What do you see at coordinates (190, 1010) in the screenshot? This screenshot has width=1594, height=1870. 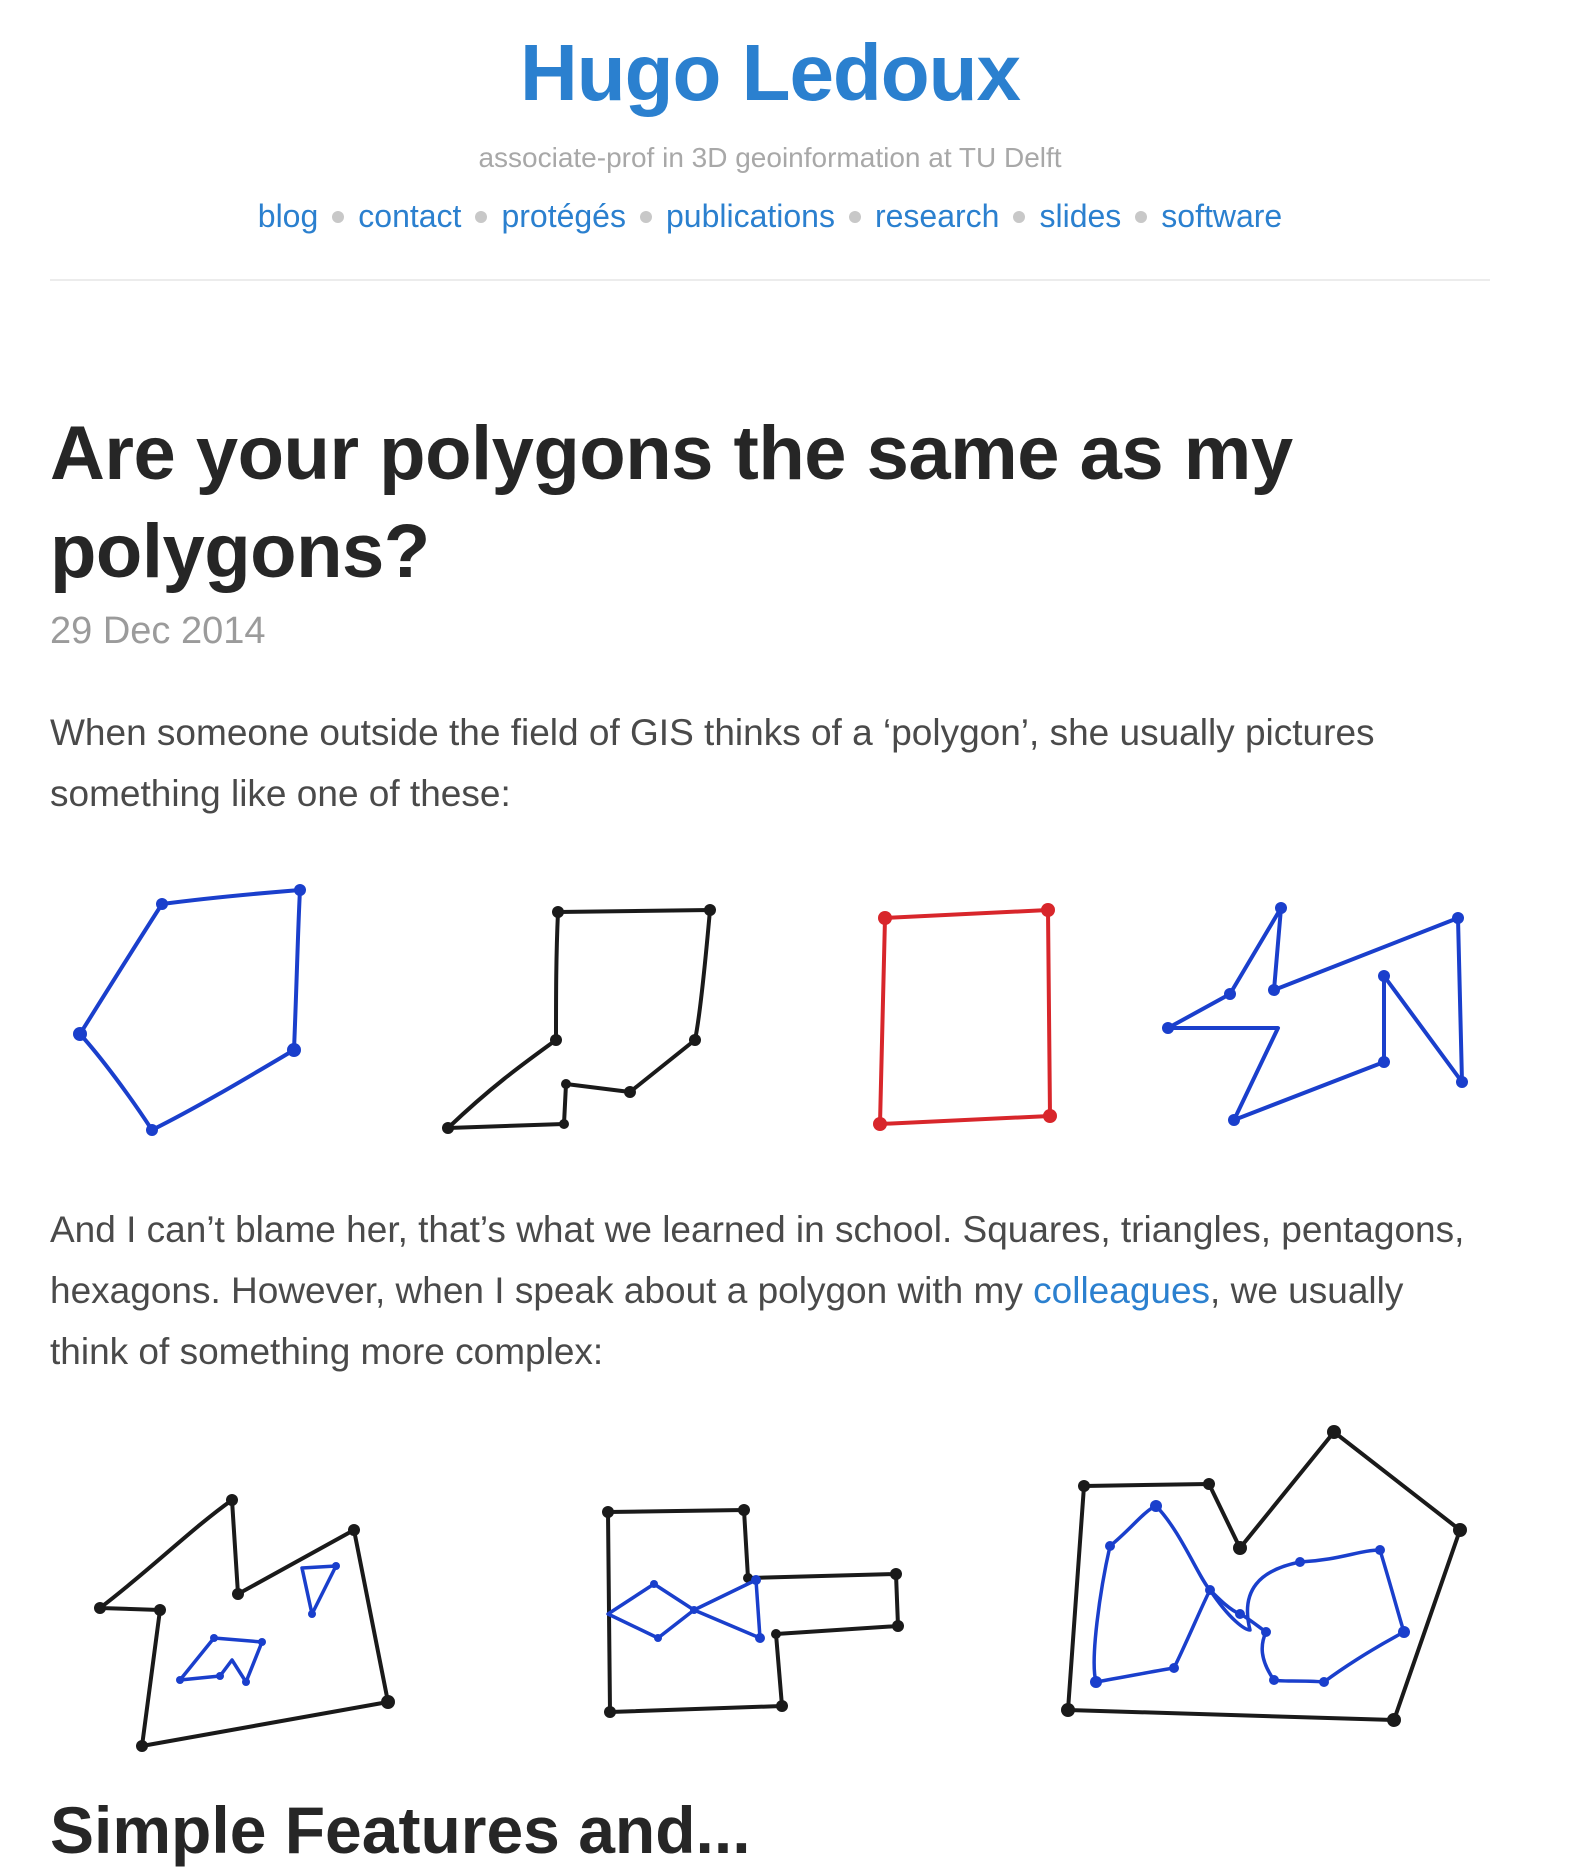 I see `blue-hexagon-polygon` at bounding box center [190, 1010].